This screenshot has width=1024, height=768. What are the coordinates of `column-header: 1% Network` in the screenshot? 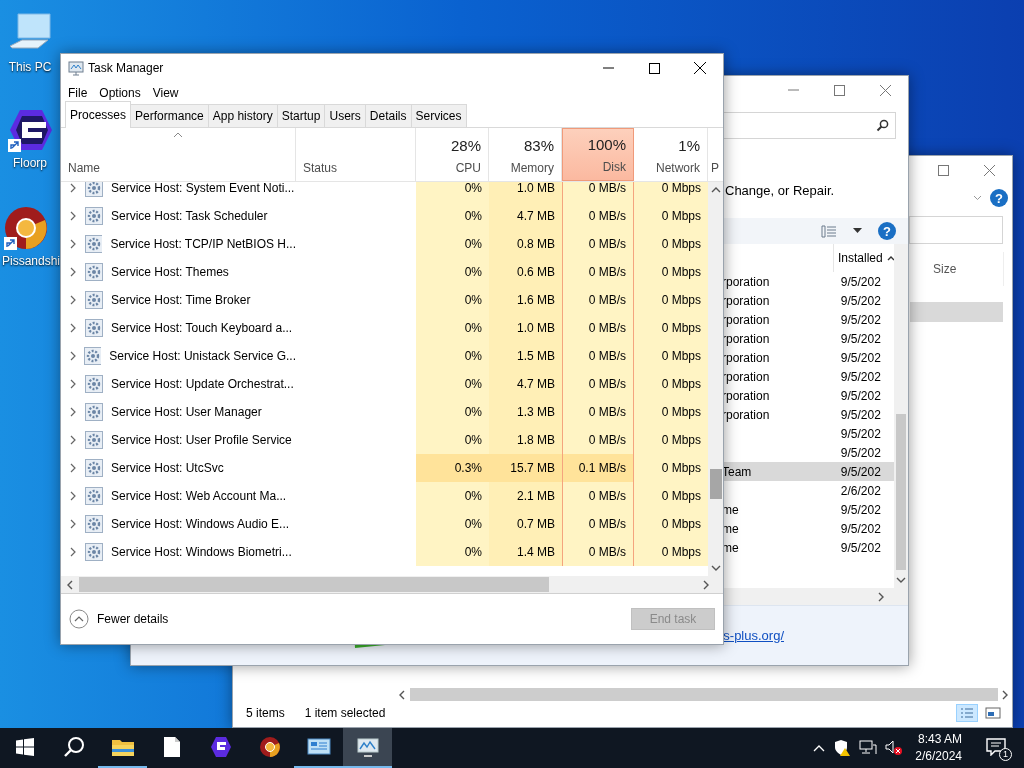 It's located at (671, 154).